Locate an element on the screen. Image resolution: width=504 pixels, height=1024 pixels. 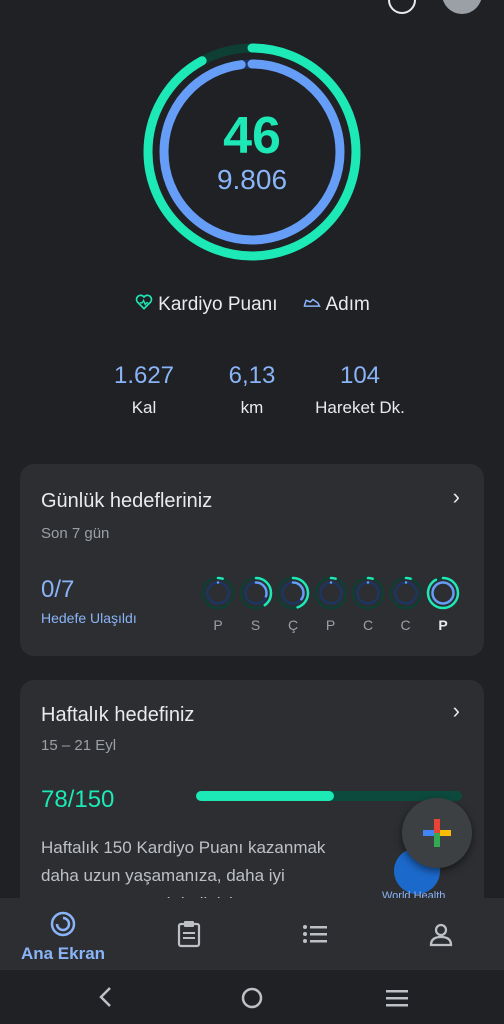
steps-value: 9.806 is located at coordinates (252, 179).